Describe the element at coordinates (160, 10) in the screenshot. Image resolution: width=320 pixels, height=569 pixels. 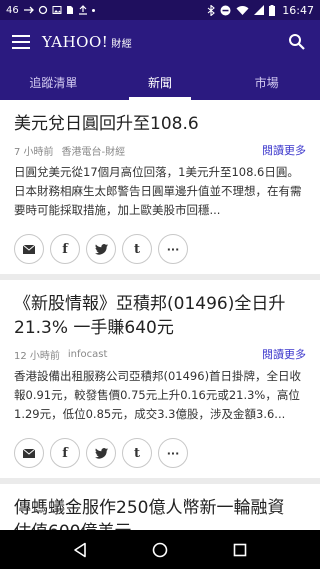
I see `status-bar: 46 16:47` at that location.